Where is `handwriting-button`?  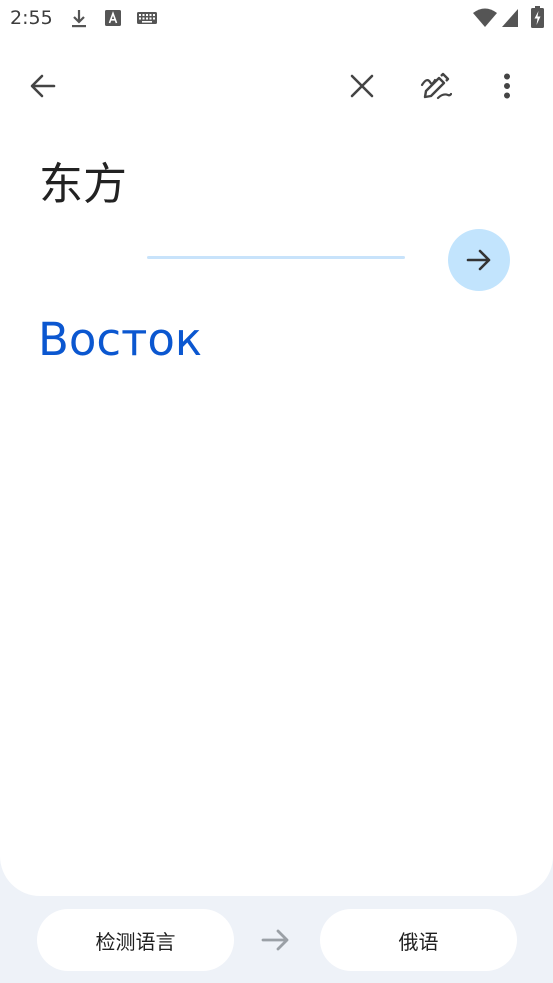 handwriting-button is located at coordinates (436, 86).